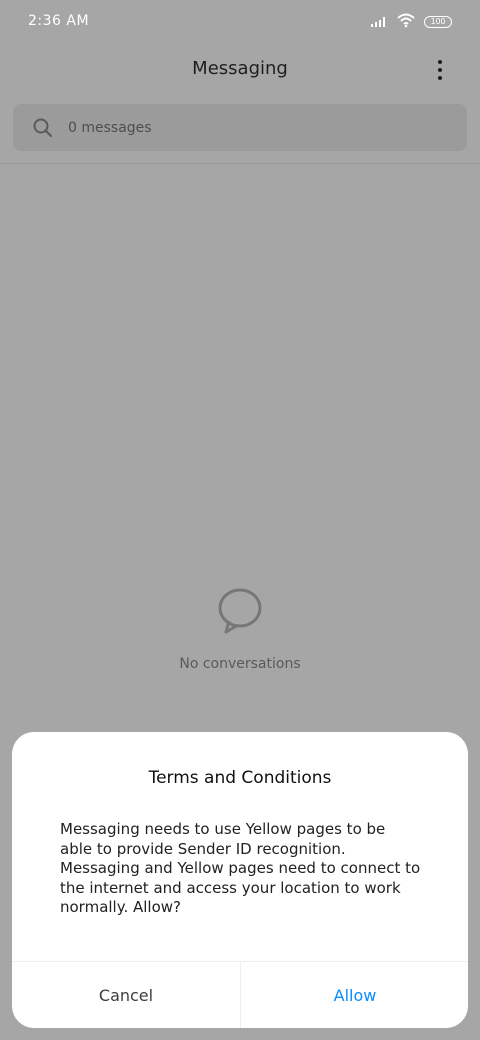 The width and height of the screenshot is (480, 1040). I want to click on more-options-button, so click(440, 70).